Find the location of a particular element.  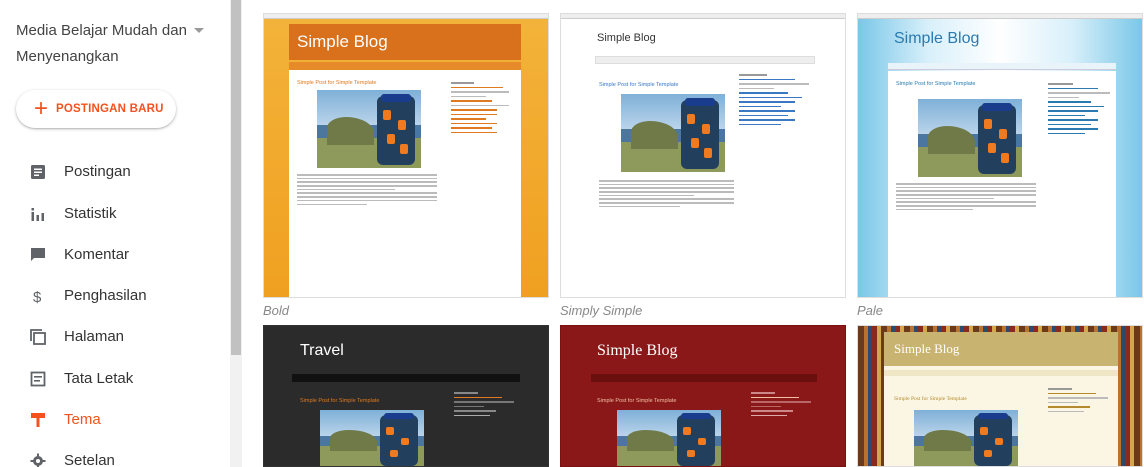

theme-caption: Bold is located at coordinates (276, 310).